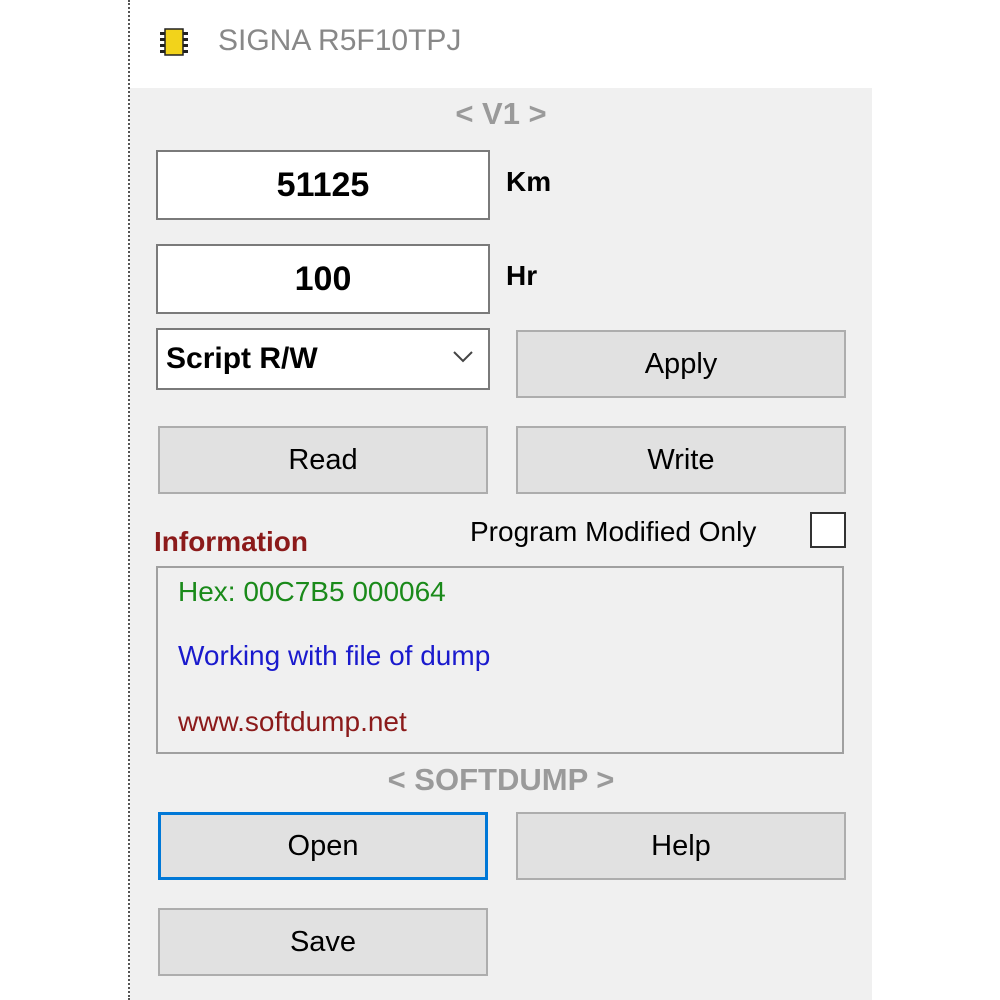  I want to click on hr-value: 100, so click(323, 278).